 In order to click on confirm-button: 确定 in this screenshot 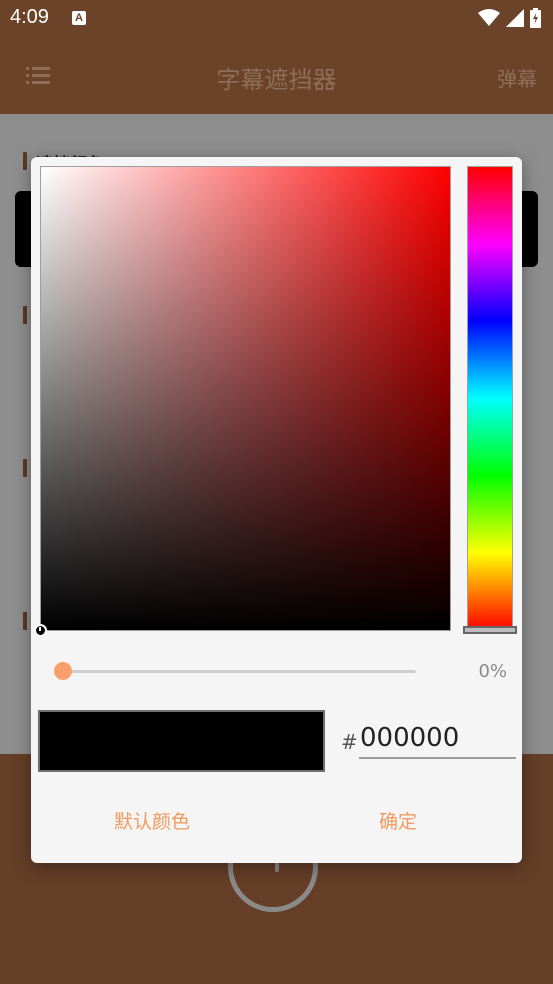, I will do `click(398, 820)`.